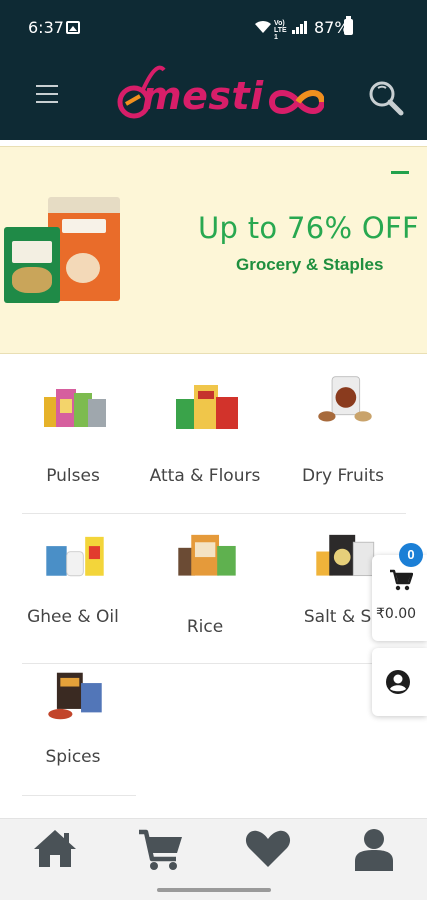  Describe the element at coordinates (46, 27) in the screenshot. I see `status-time: 6:37` at that location.